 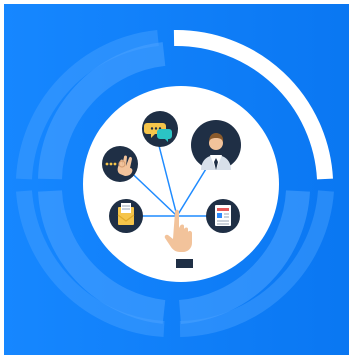 I want to click on newspaper-icon, so click(x=223, y=216).